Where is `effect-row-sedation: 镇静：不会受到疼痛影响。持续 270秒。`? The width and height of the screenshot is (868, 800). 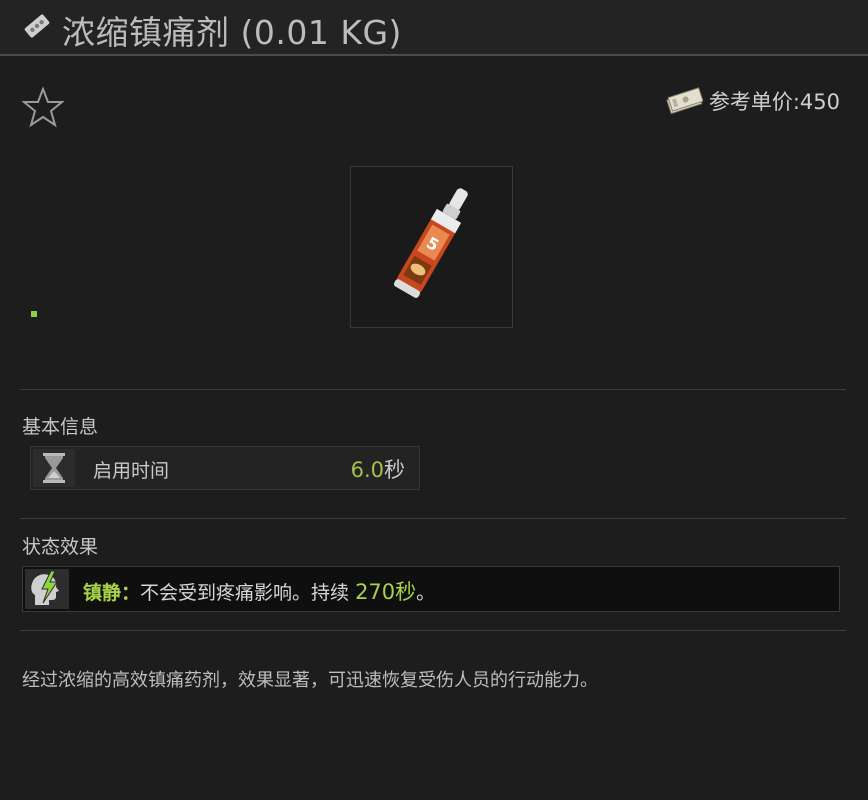
effect-row-sedation: 镇静：不会受到疼痛影响。持续 270秒。 is located at coordinates (431, 589).